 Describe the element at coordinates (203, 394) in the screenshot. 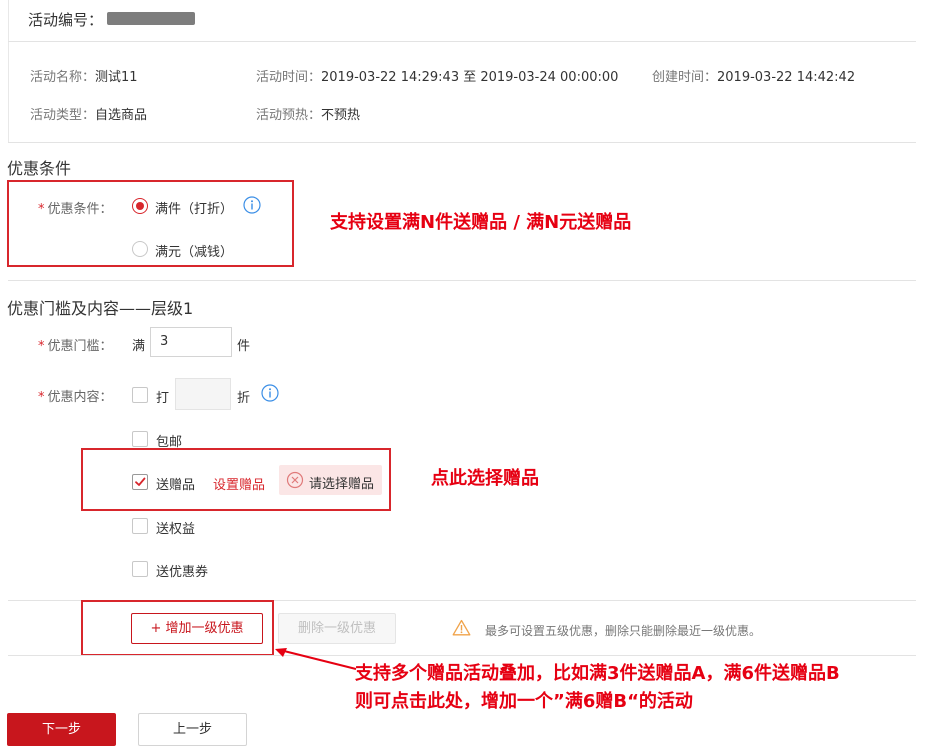

I see `discount-input` at that location.